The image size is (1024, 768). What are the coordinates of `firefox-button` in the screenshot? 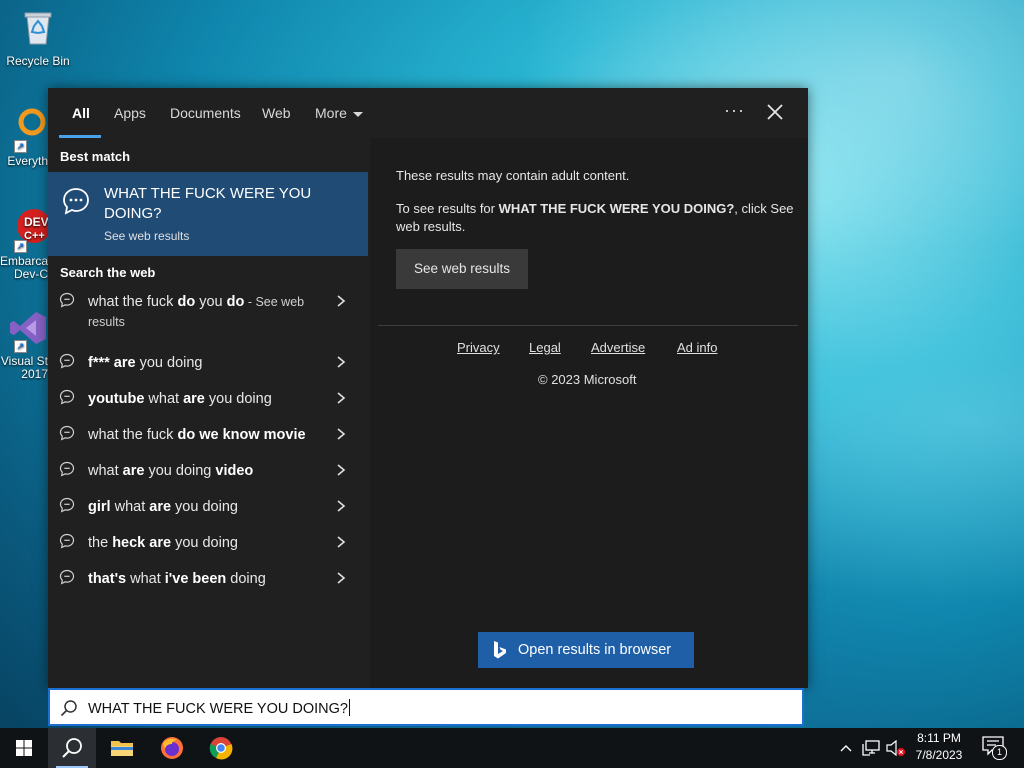 It's located at (172, 748).